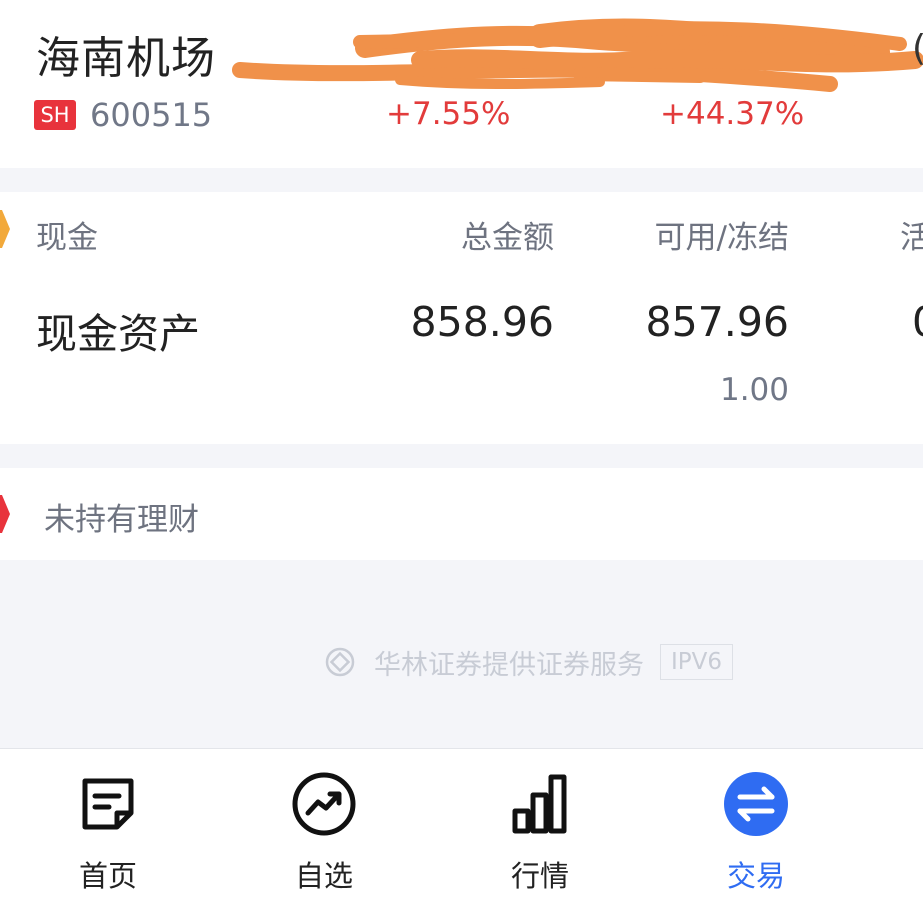 This screenshot has height=904, width=923. I want to click on stock-code: 600515, so click(151, 115).